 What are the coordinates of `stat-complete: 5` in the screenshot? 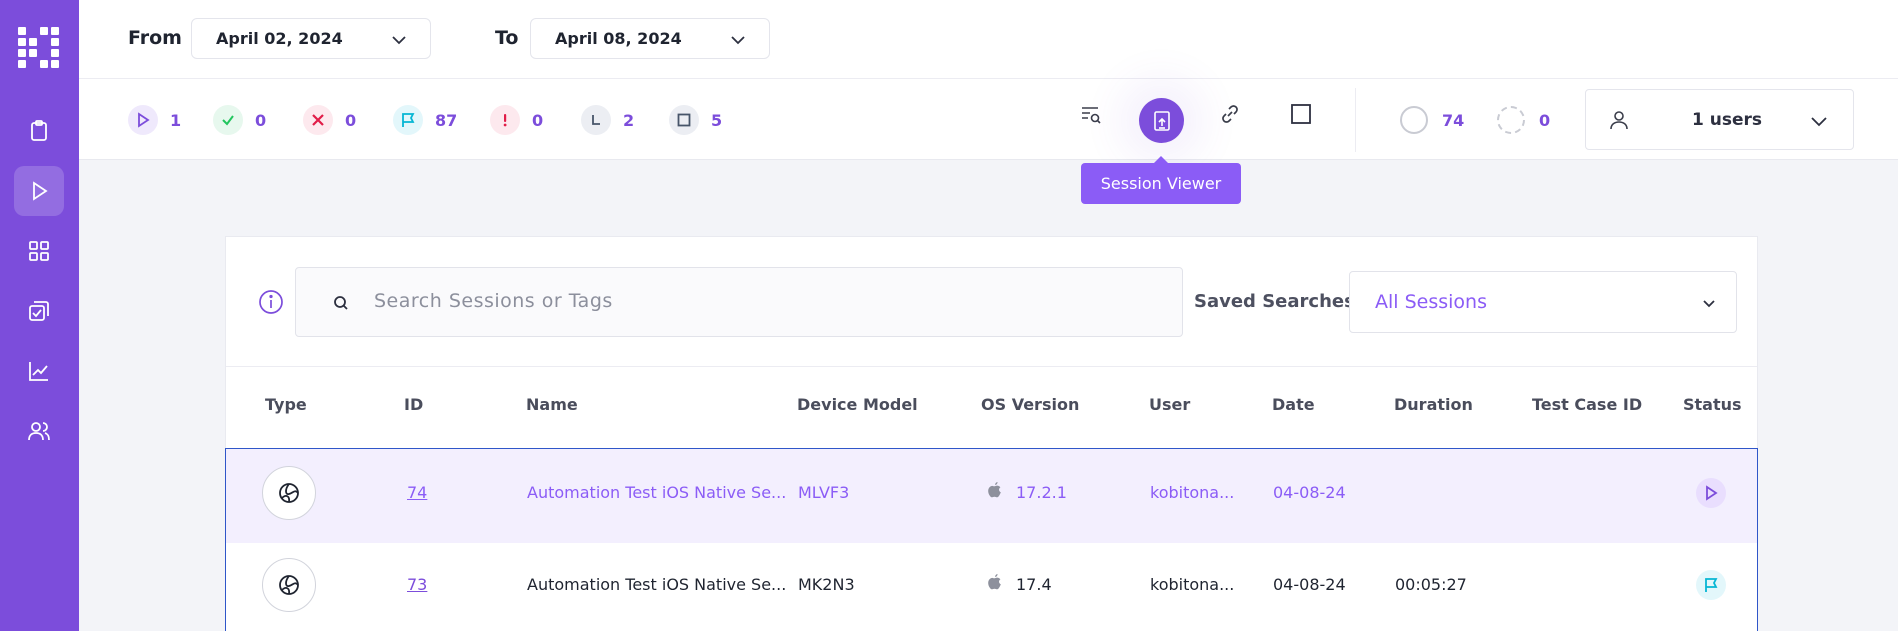 It's located at (695, 120).